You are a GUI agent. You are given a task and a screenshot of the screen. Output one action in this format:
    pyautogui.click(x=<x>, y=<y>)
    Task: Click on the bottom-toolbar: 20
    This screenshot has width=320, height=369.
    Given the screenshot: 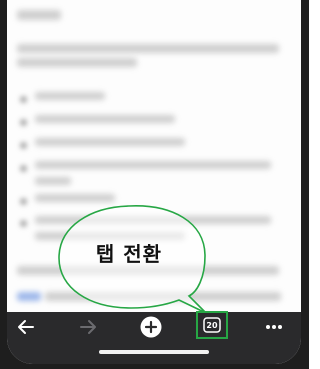 What is the action you would take?
    pyautogui.click(x=154, y=337)
    